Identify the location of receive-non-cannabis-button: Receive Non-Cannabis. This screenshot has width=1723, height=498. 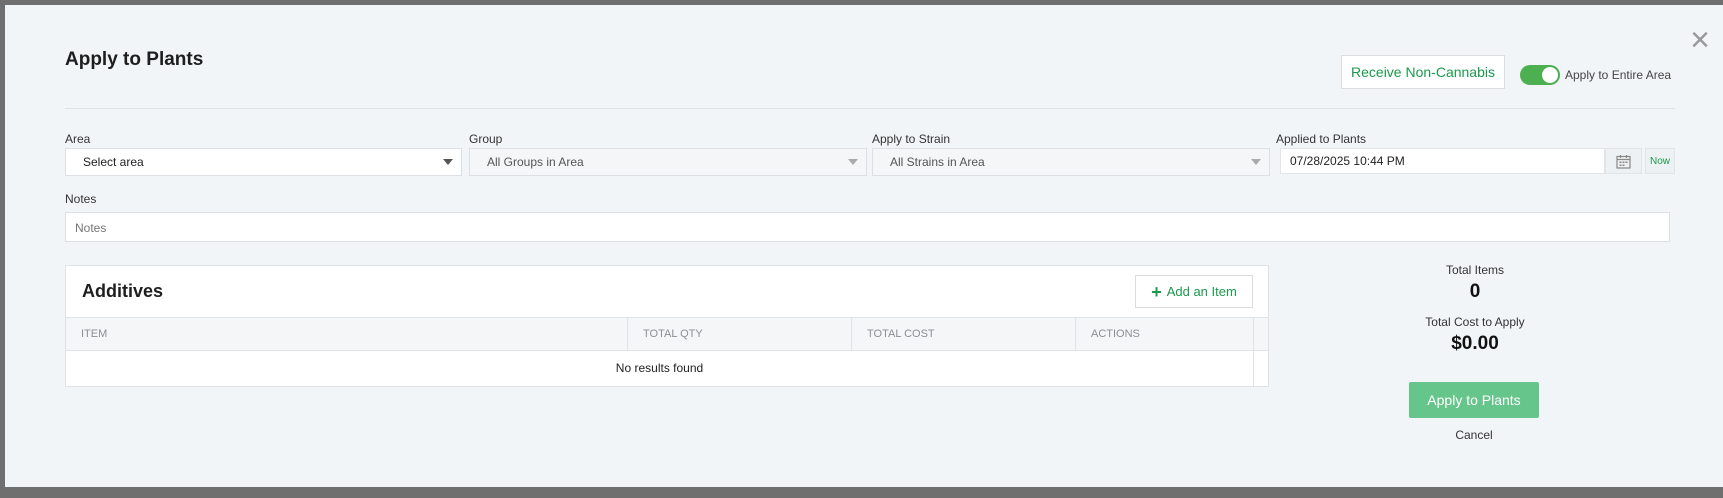
(1423, 72).